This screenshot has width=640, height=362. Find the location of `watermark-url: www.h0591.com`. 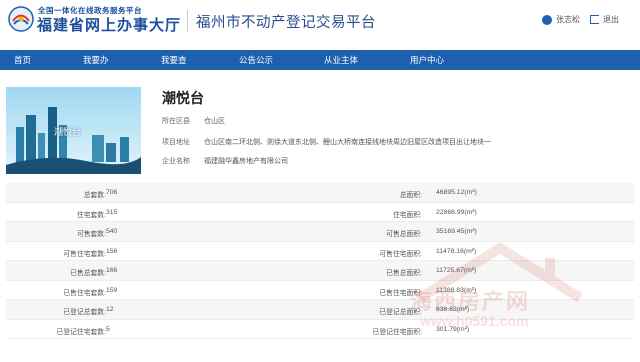

watermark-url: www.h0591.com is located at coordinates (474, 321).